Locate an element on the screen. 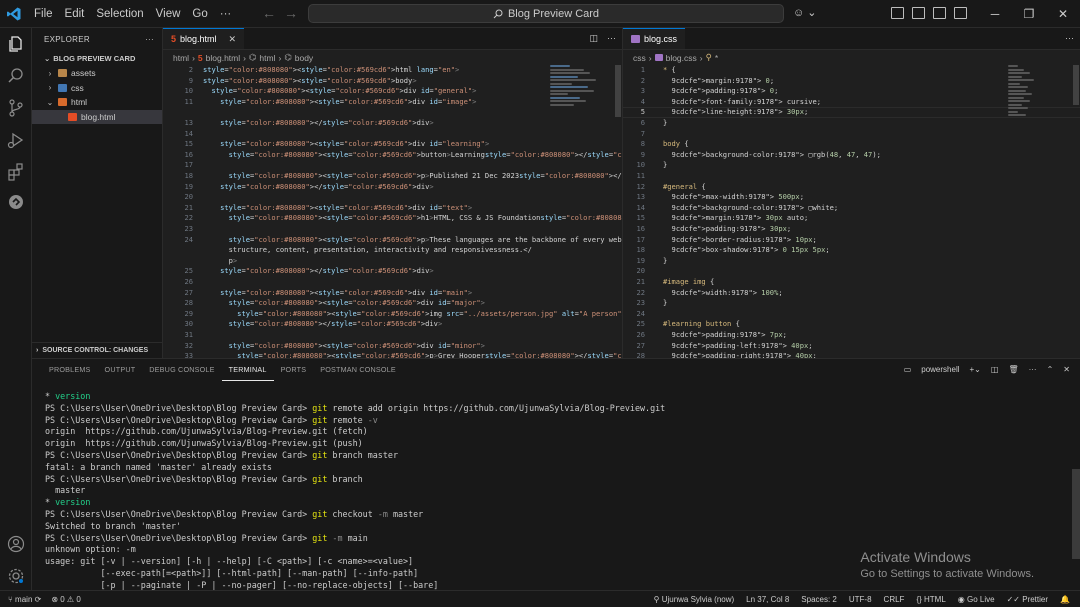 The image size is (1080, 607). tree-item-css: › css is located at coordinates (97, 88).